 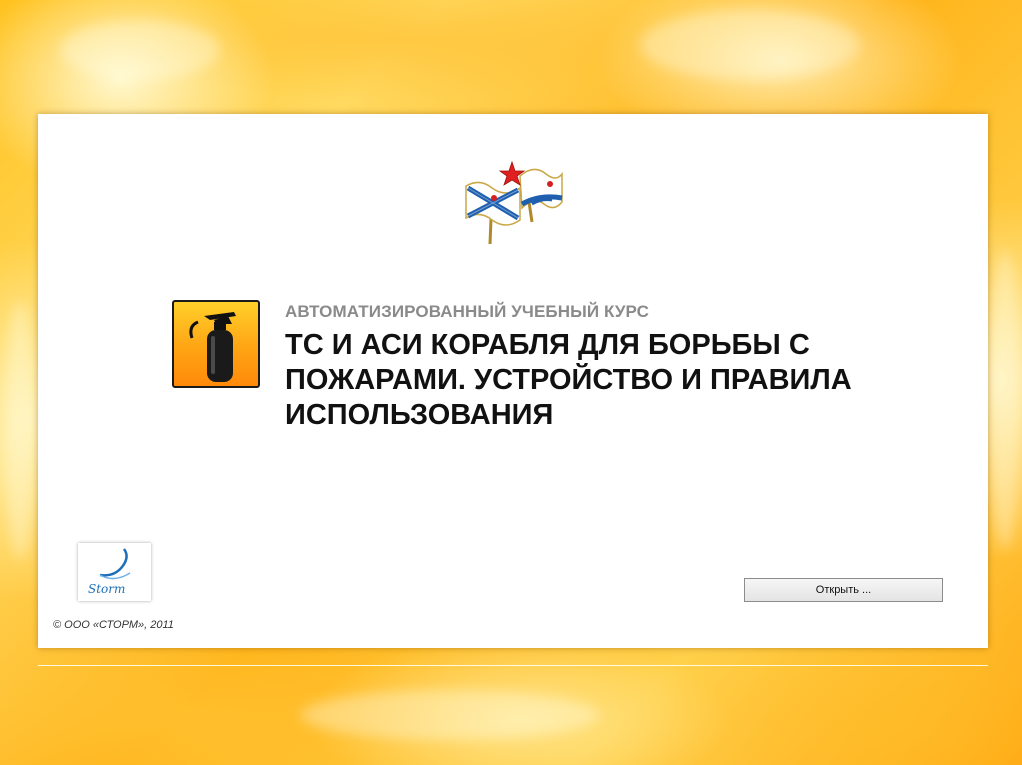 What do you see at coordinates (513, 665) in the screenshot?
I see `divider-line` at bounding box center [513, 665].